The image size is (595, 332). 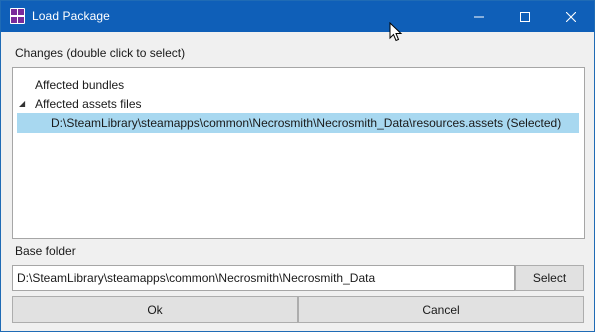 I want to click on minimize-icon, so click(x=479, y=16).